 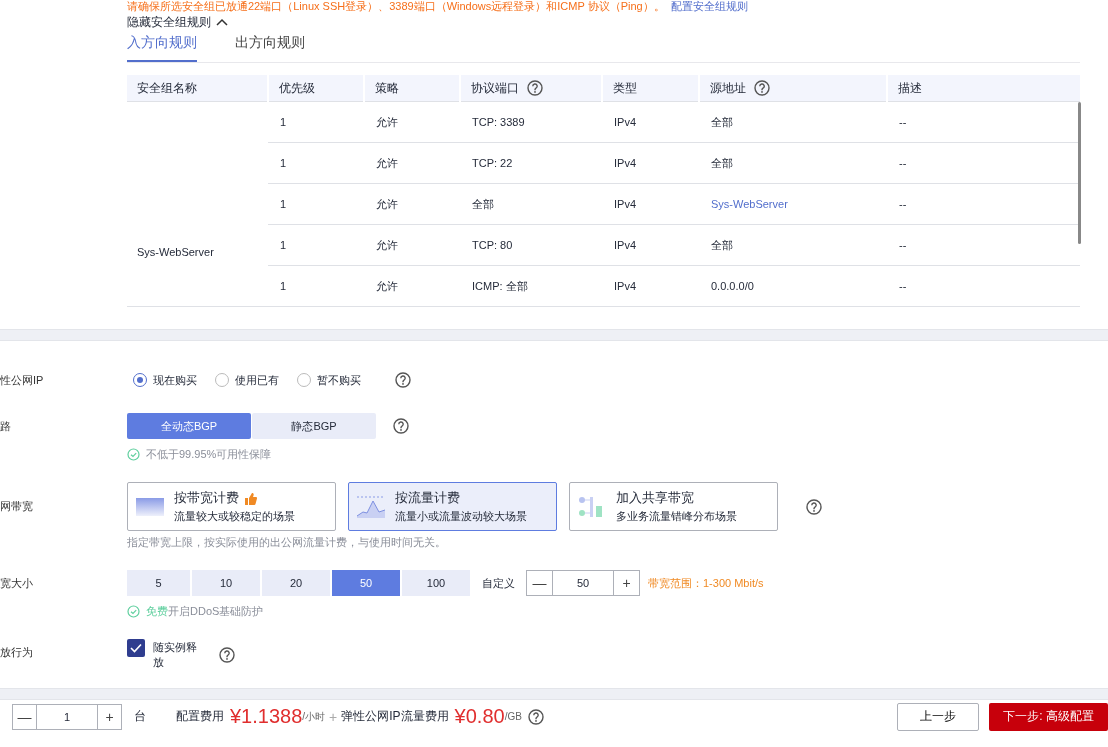 What do you see at coordinates (436, 583) in the screenshot?
I see `bandwidth-option: 100` at bounding box center [436, 583].